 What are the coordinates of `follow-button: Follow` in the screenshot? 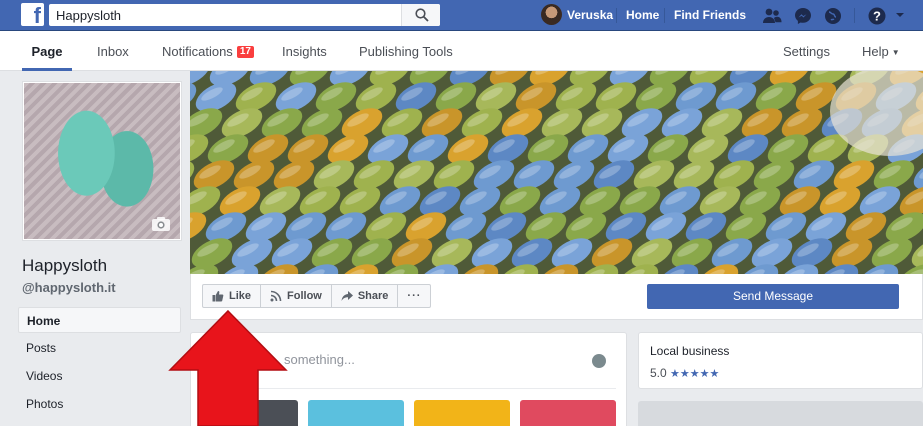 It's located at (296, 296).